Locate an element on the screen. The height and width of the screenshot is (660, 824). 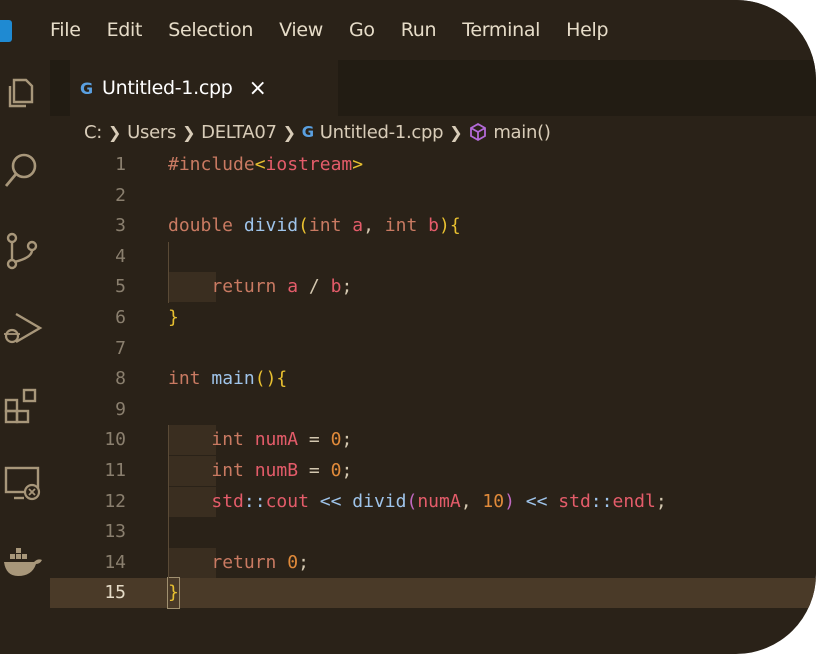
menu-help: Help is located at coordinates (587, 30).